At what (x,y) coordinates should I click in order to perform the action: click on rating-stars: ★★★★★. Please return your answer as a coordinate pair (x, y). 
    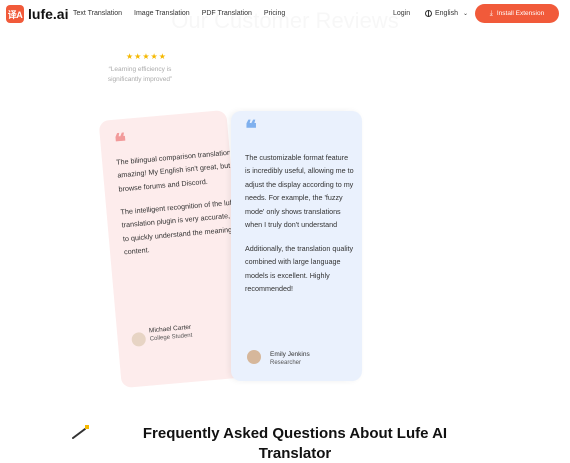
    Looking at the image, I should click on (146, 56).